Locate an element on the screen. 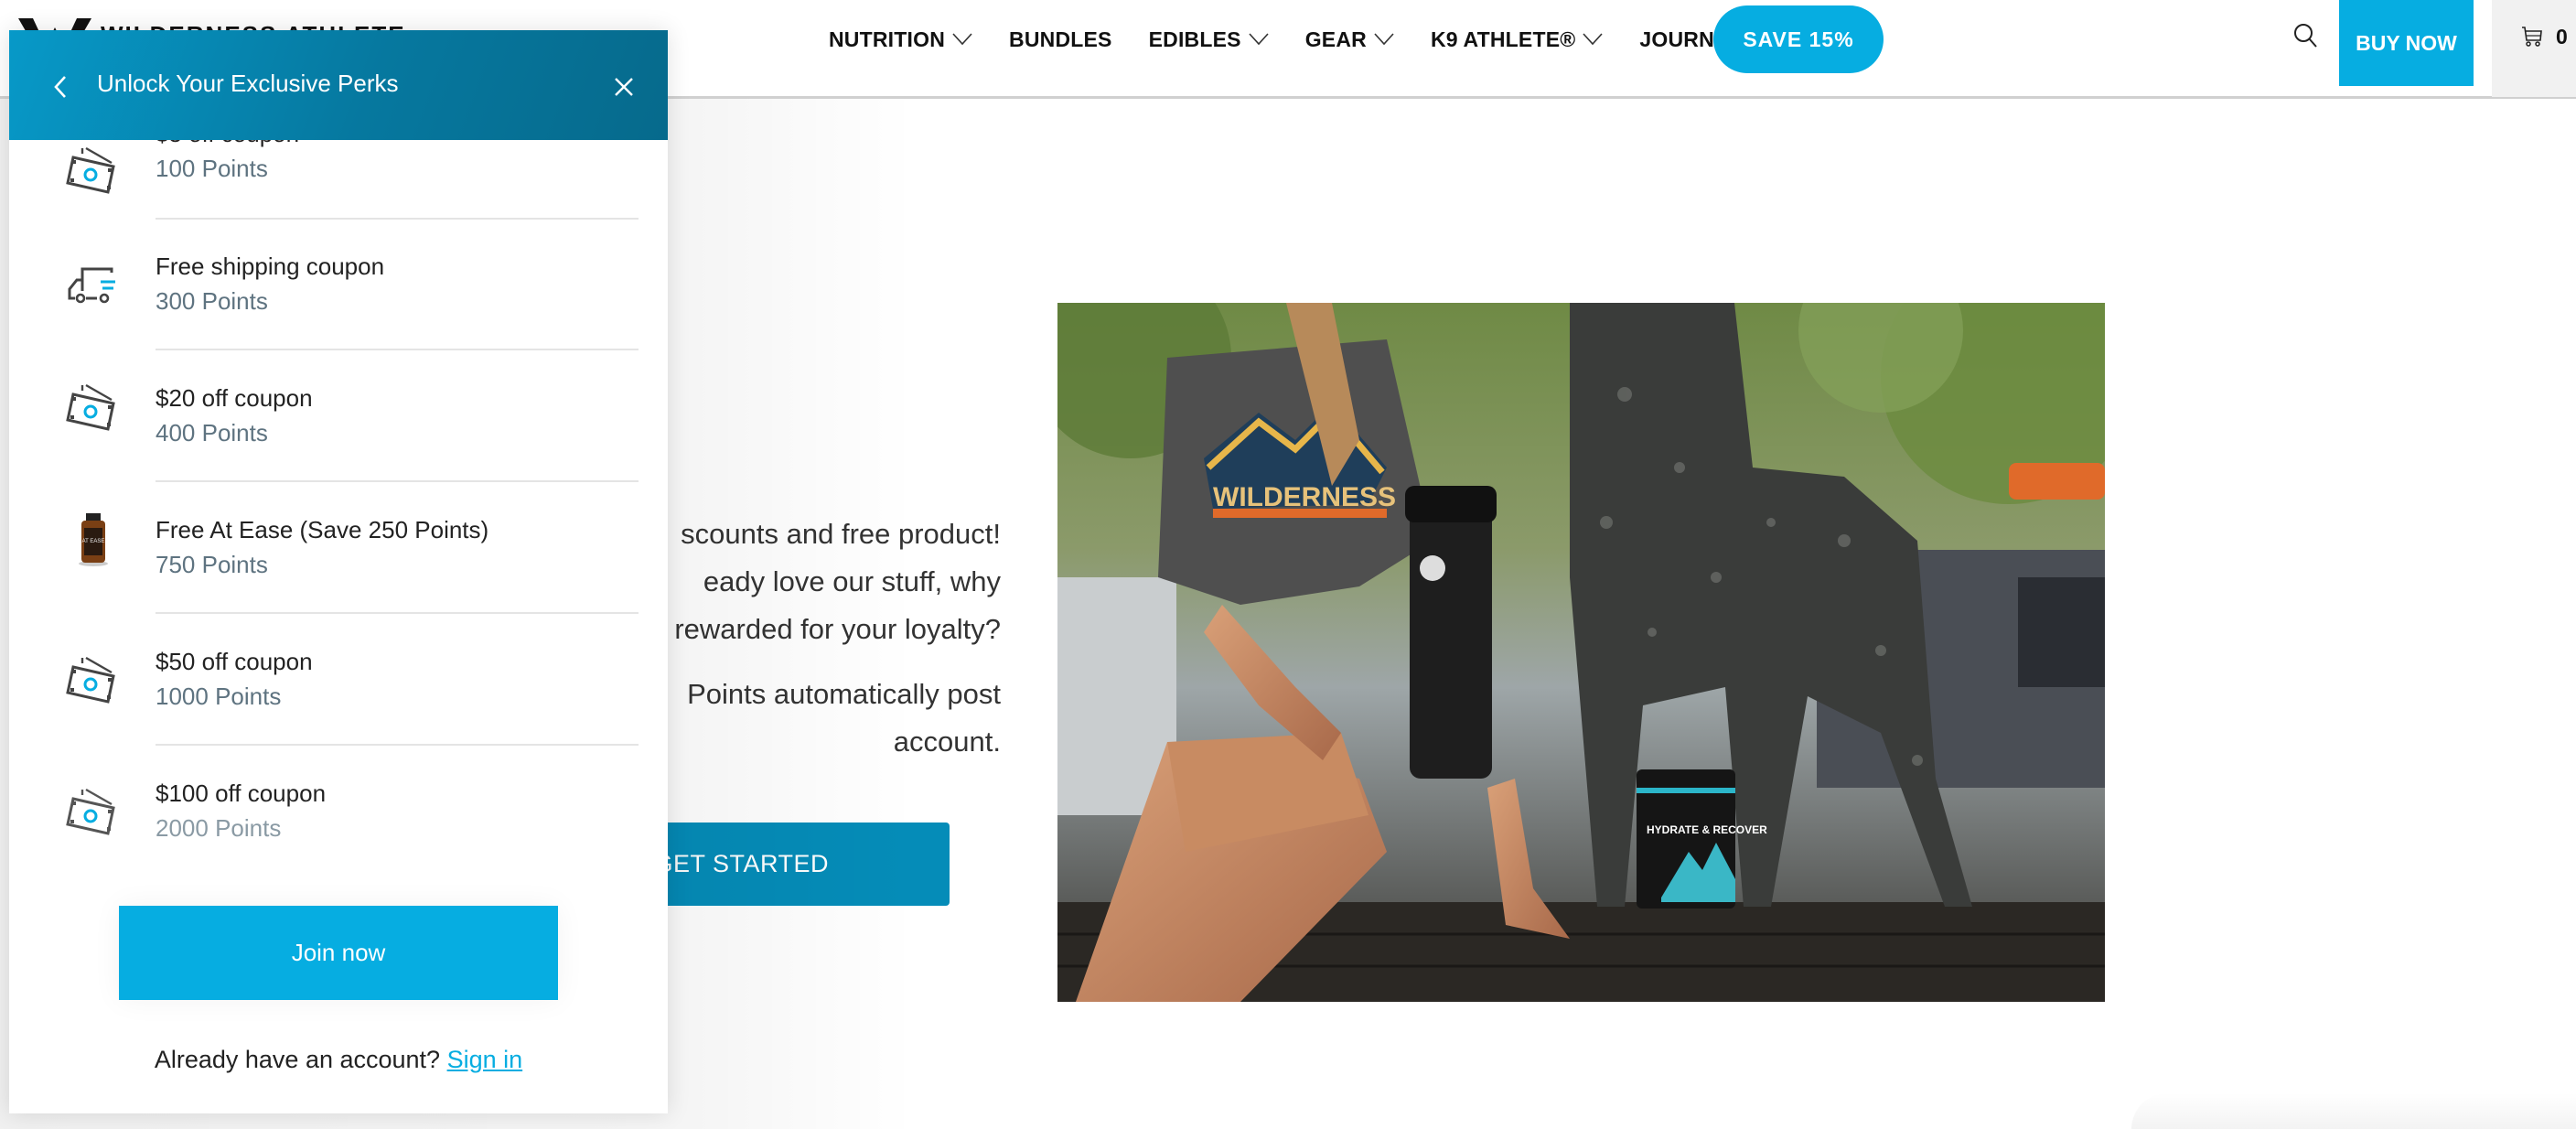 This screenshot has width=2576, height=1129. perk-name: $20 off coupon is located at coordinates (235, 398).